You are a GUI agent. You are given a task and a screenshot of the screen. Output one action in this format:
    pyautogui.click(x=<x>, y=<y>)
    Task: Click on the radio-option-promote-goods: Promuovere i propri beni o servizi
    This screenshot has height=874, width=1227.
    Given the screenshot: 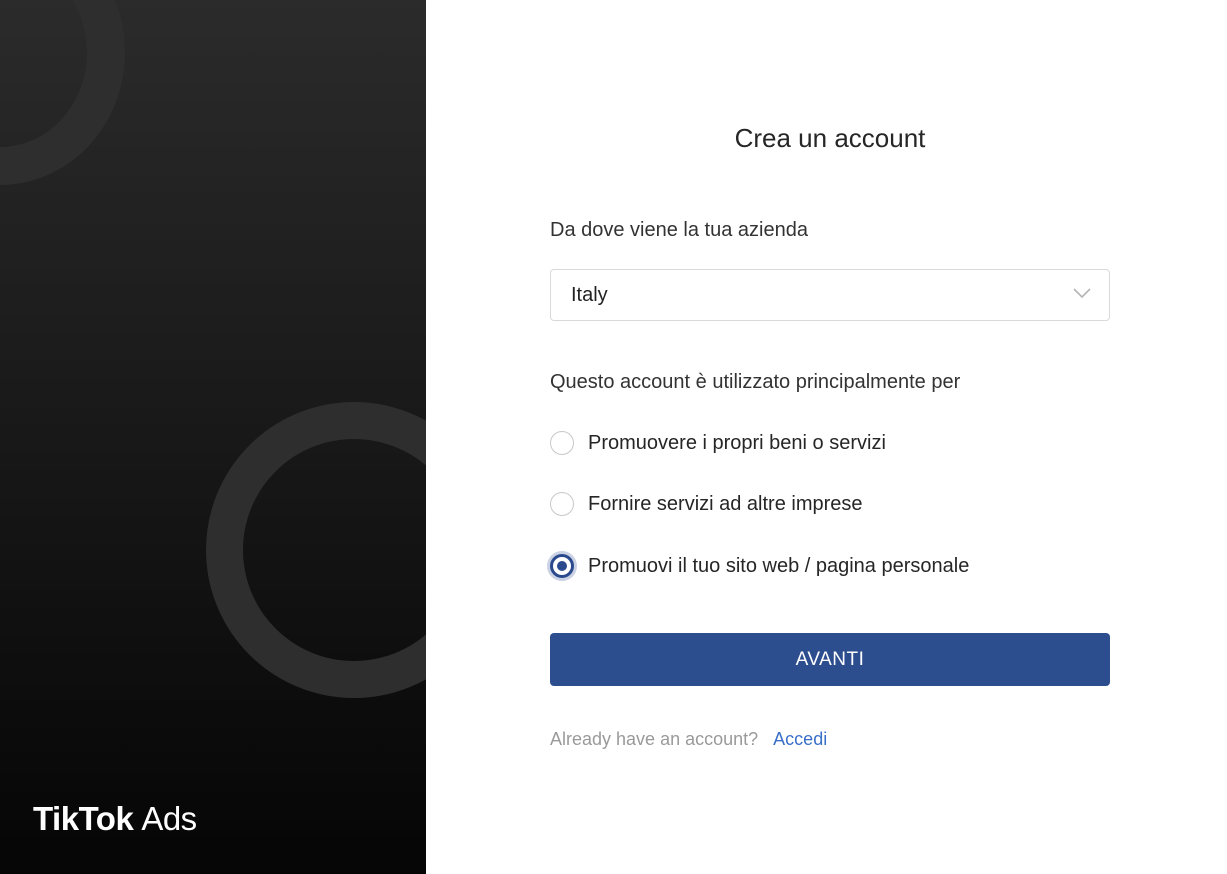 What is the action you would take?
    pyautogui.click(x=718, y=443)
    